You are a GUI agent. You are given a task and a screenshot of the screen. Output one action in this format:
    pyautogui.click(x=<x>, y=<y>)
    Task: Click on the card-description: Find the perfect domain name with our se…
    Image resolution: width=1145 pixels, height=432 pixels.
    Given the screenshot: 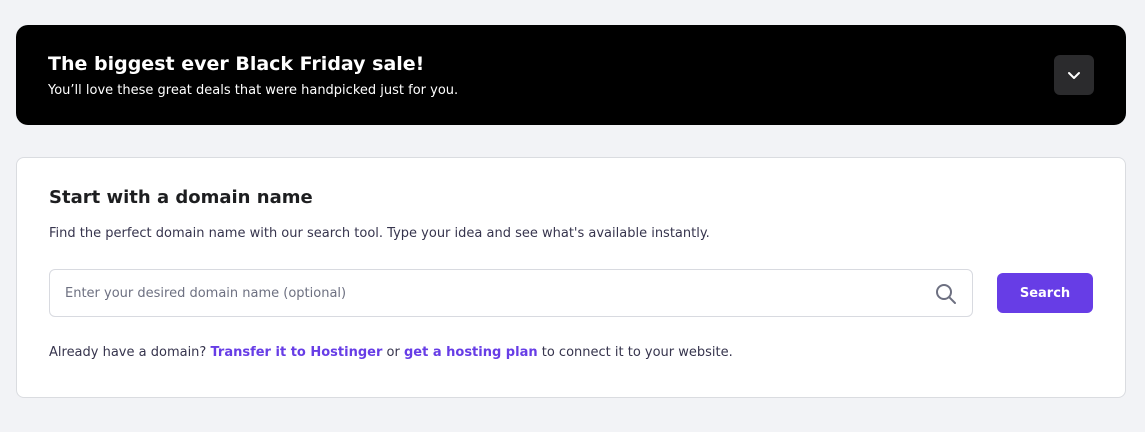 What is the action you would take?
    pyautogui.click(x=379, y=233)
    